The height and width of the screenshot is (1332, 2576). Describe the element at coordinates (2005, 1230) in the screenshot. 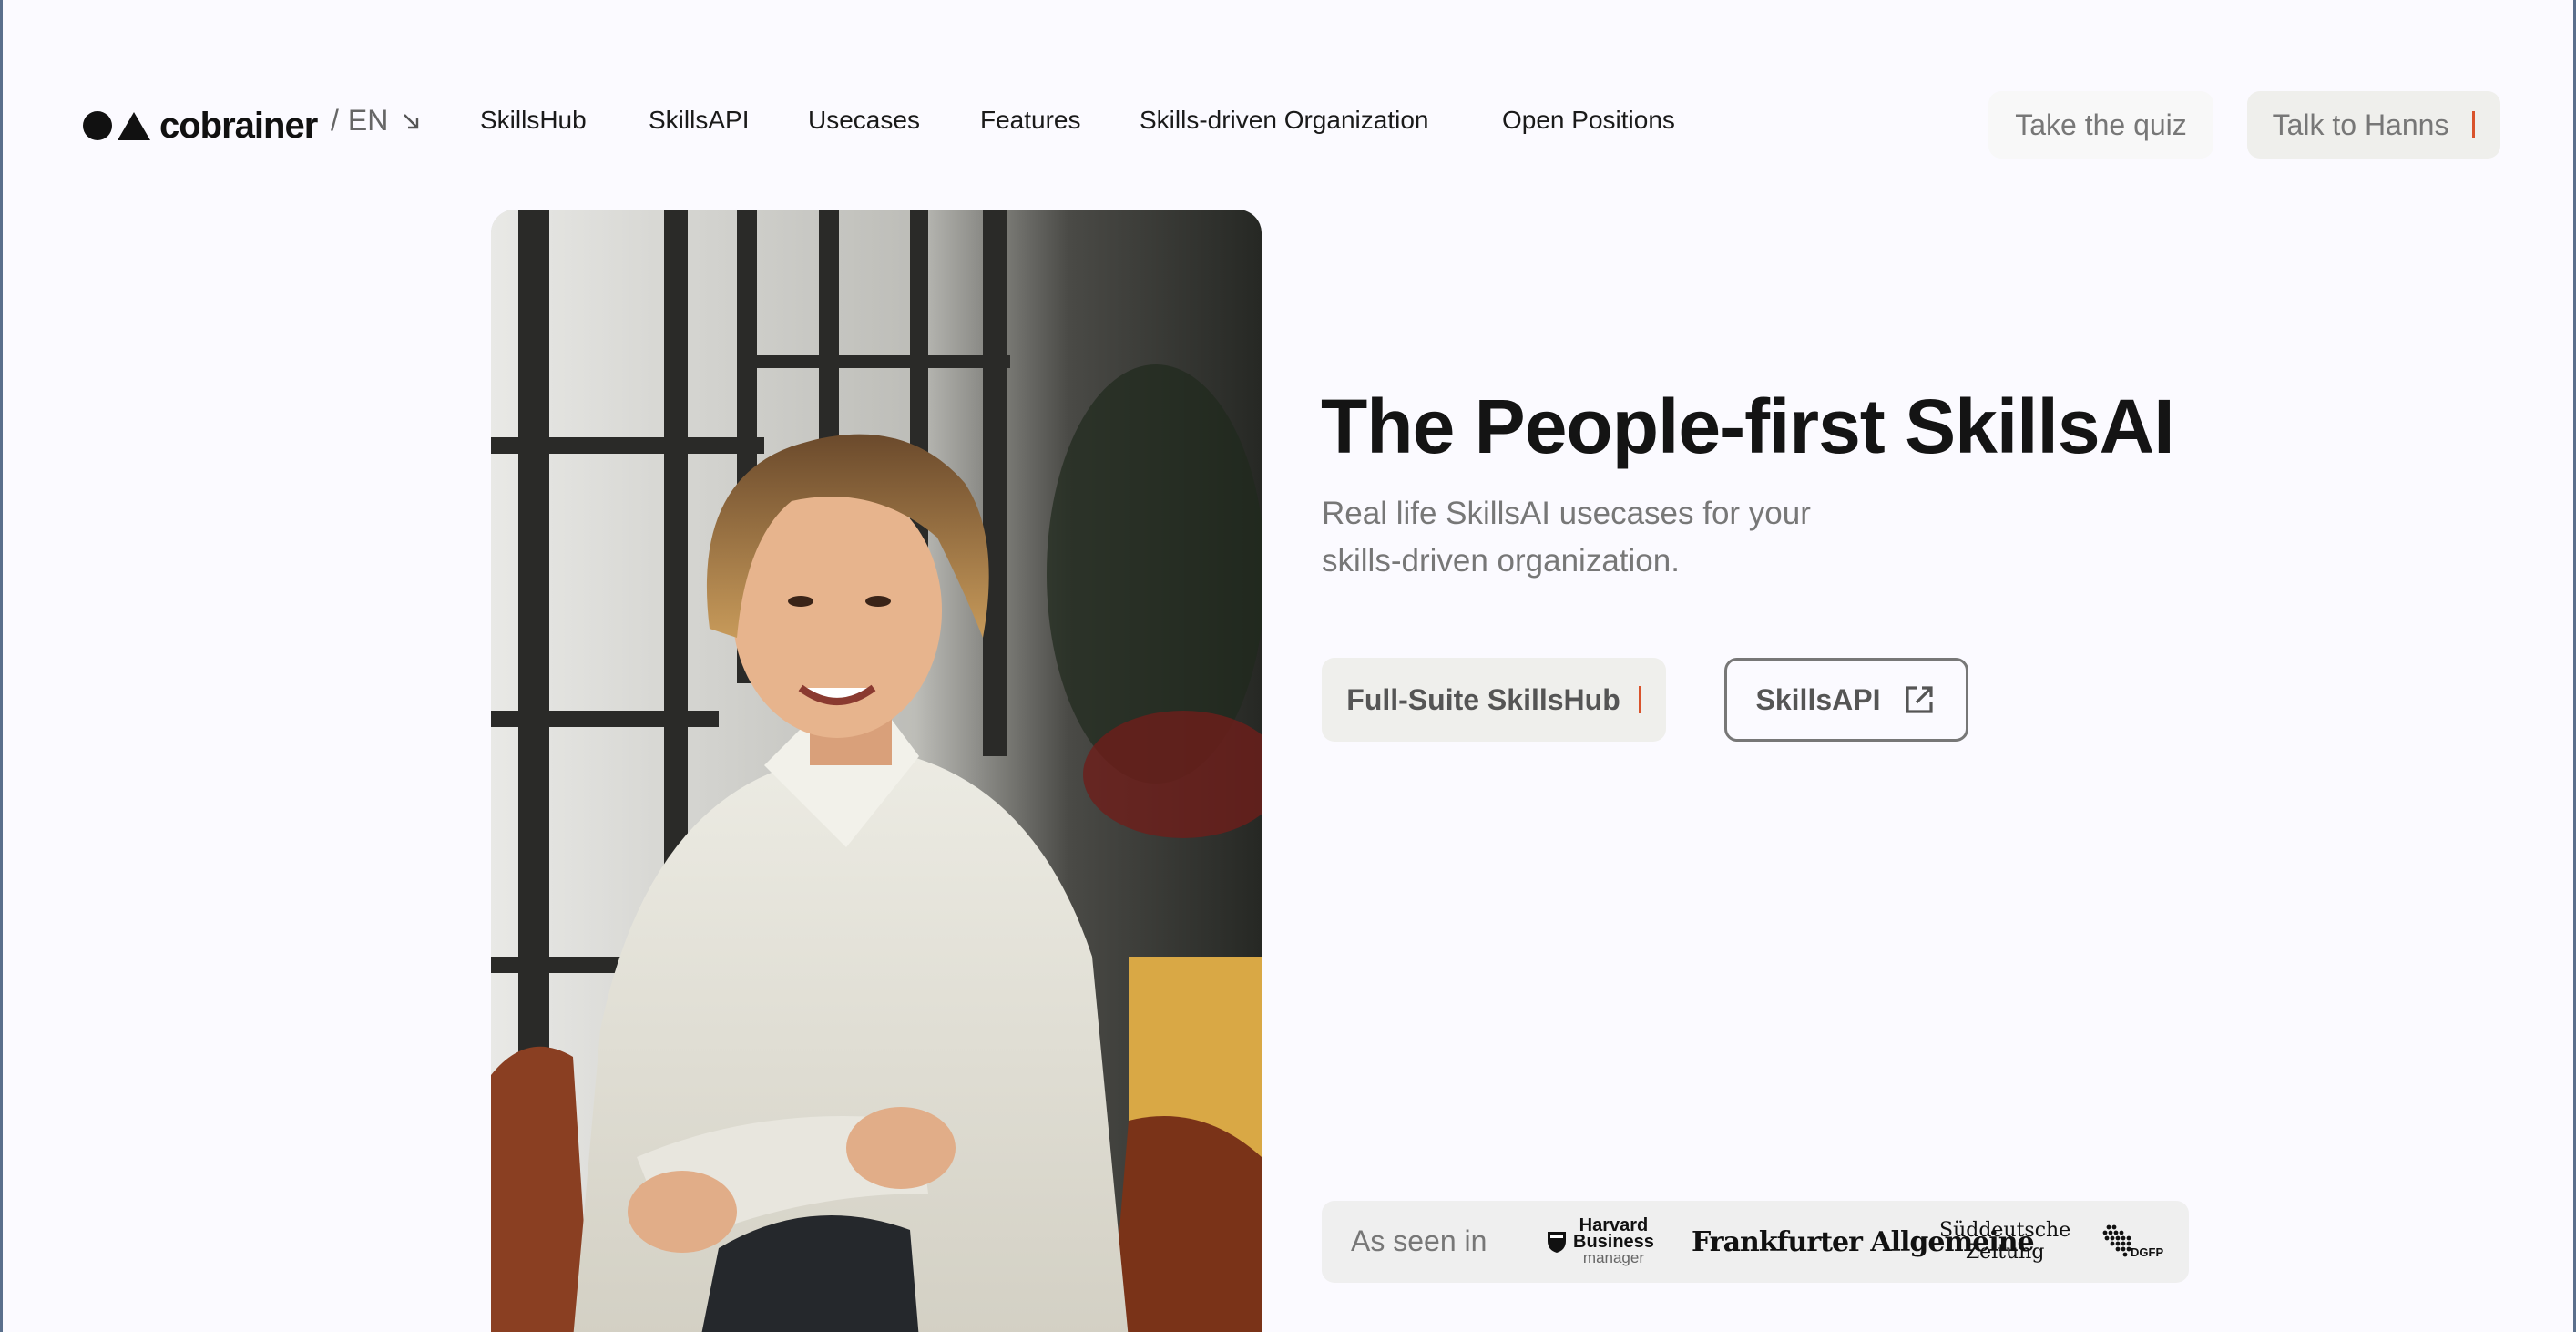

I see `sz-line1: Süddeutsche` at that location.